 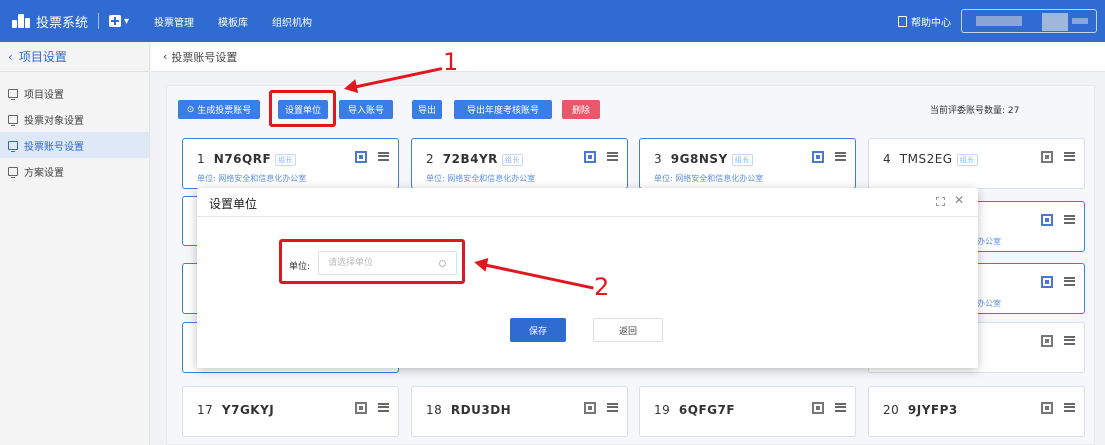 What do you see at coordinates (470, 159) in the screenshot?
I see `card-code: 72B4YR` at bounding box center [470, 159].